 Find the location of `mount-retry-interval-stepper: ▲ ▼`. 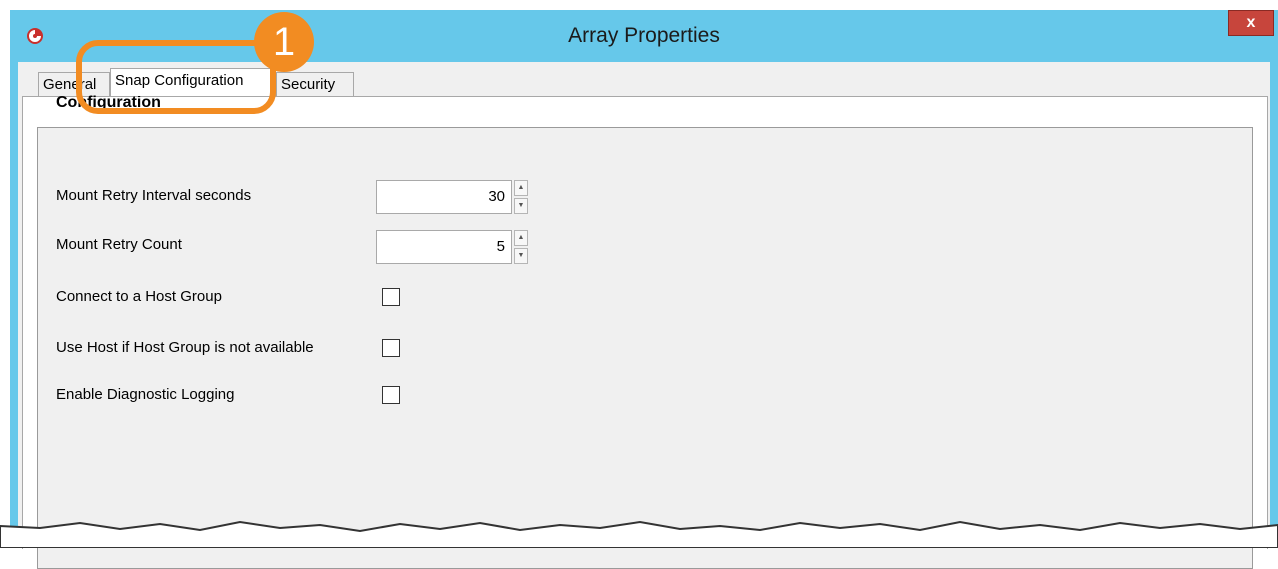

mount-retry-interval-stepper: ▲ ▼ is located at coordinates (521, 197).